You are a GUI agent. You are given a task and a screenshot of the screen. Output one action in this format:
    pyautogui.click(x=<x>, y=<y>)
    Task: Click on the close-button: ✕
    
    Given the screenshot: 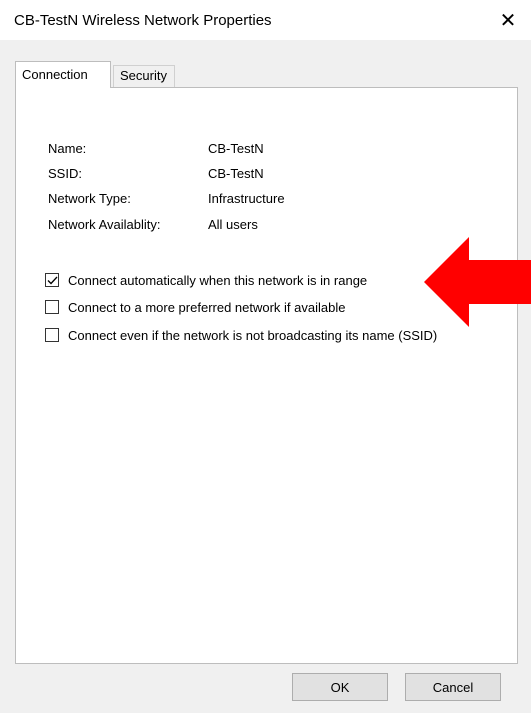 What is the action you would take?
    pyautogui.click(x=508, y=20)
    